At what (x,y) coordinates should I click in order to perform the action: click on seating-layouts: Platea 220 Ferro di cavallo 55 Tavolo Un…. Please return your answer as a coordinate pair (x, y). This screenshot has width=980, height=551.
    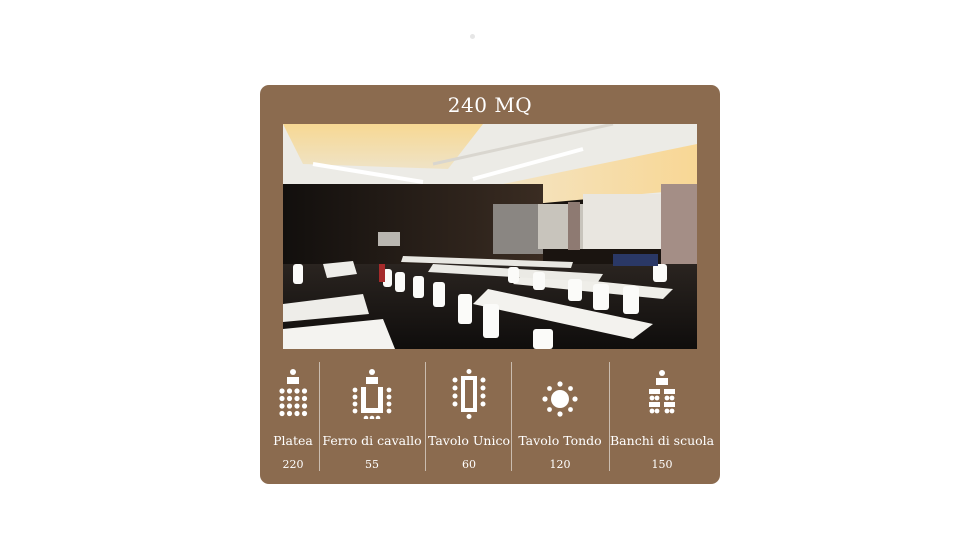
    Looking at the image, I should click on (490, 418).